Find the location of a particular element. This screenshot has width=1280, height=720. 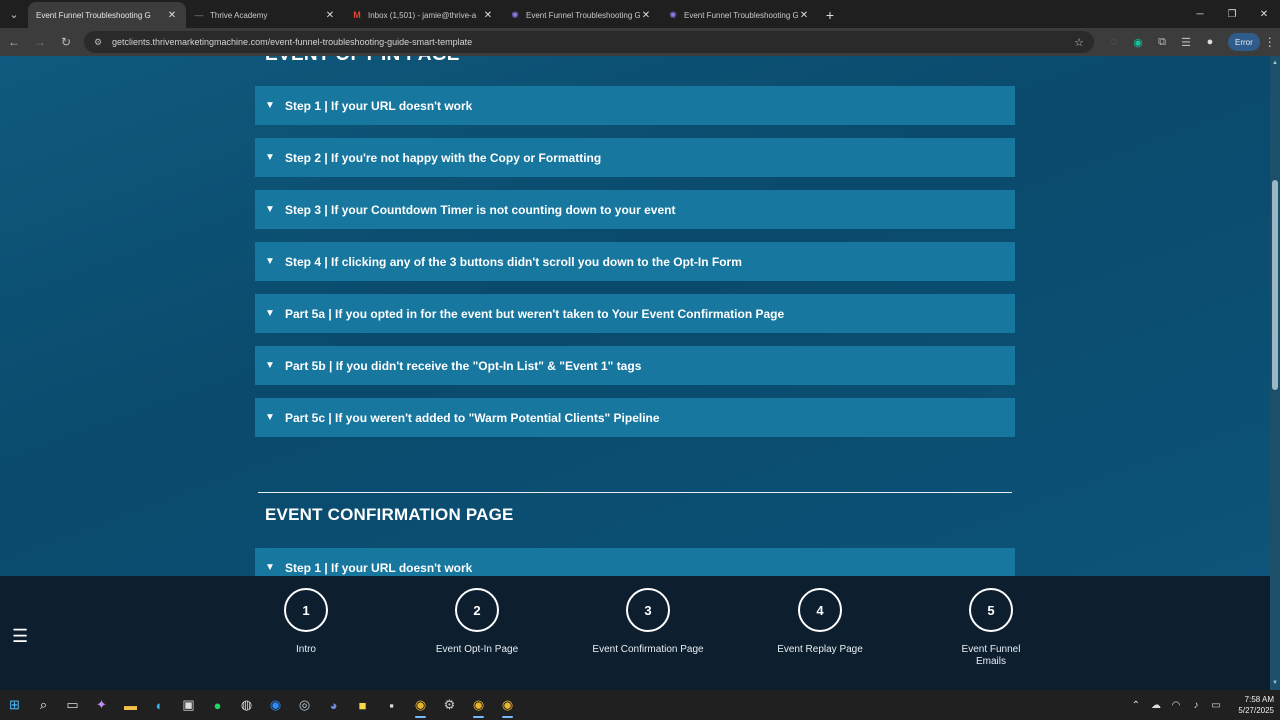

store-icon: ▣ is located at coordinates (188, 705).